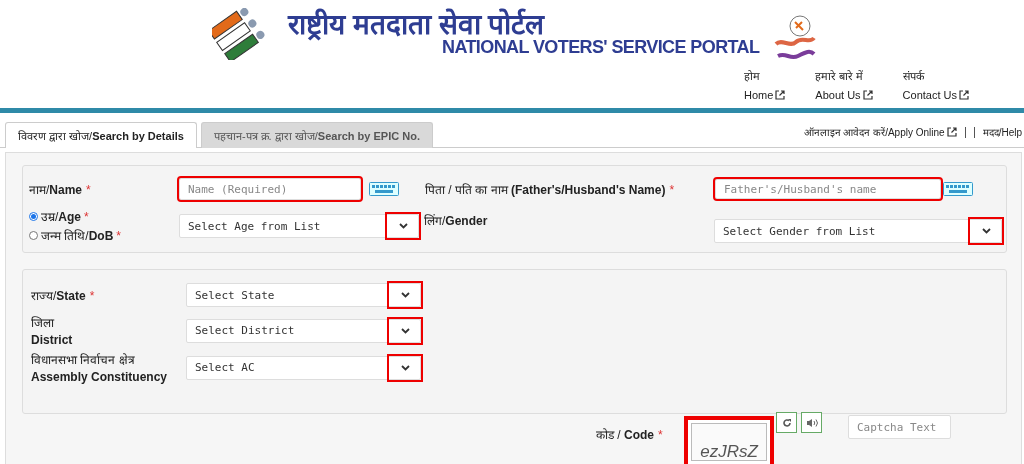 This screenshot has width=1024, height=464. What do you see at coordinates (254, 226) in the screenshot?
I see `select-value: Select Age from List` at bounding box center [254, 226].